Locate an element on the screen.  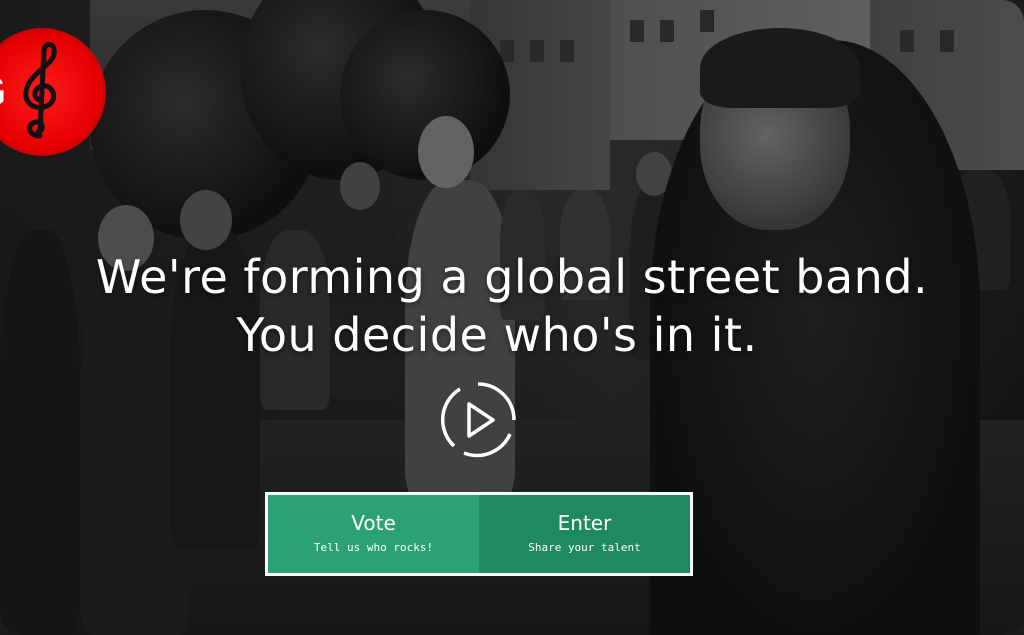
enter-button: Enter Share your talent is located at coordinates (584, 534).